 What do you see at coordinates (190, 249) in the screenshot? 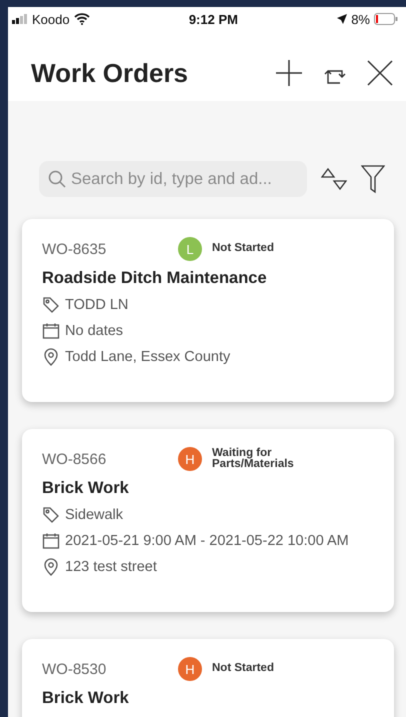
I see `priority-badge: L` at bounding box center [190, 249].